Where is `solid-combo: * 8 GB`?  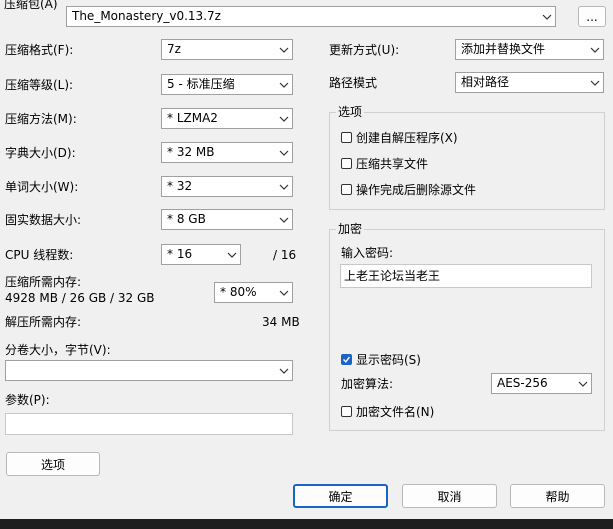
solid-combo: * 8 GB is located at coordinates (227, 219).